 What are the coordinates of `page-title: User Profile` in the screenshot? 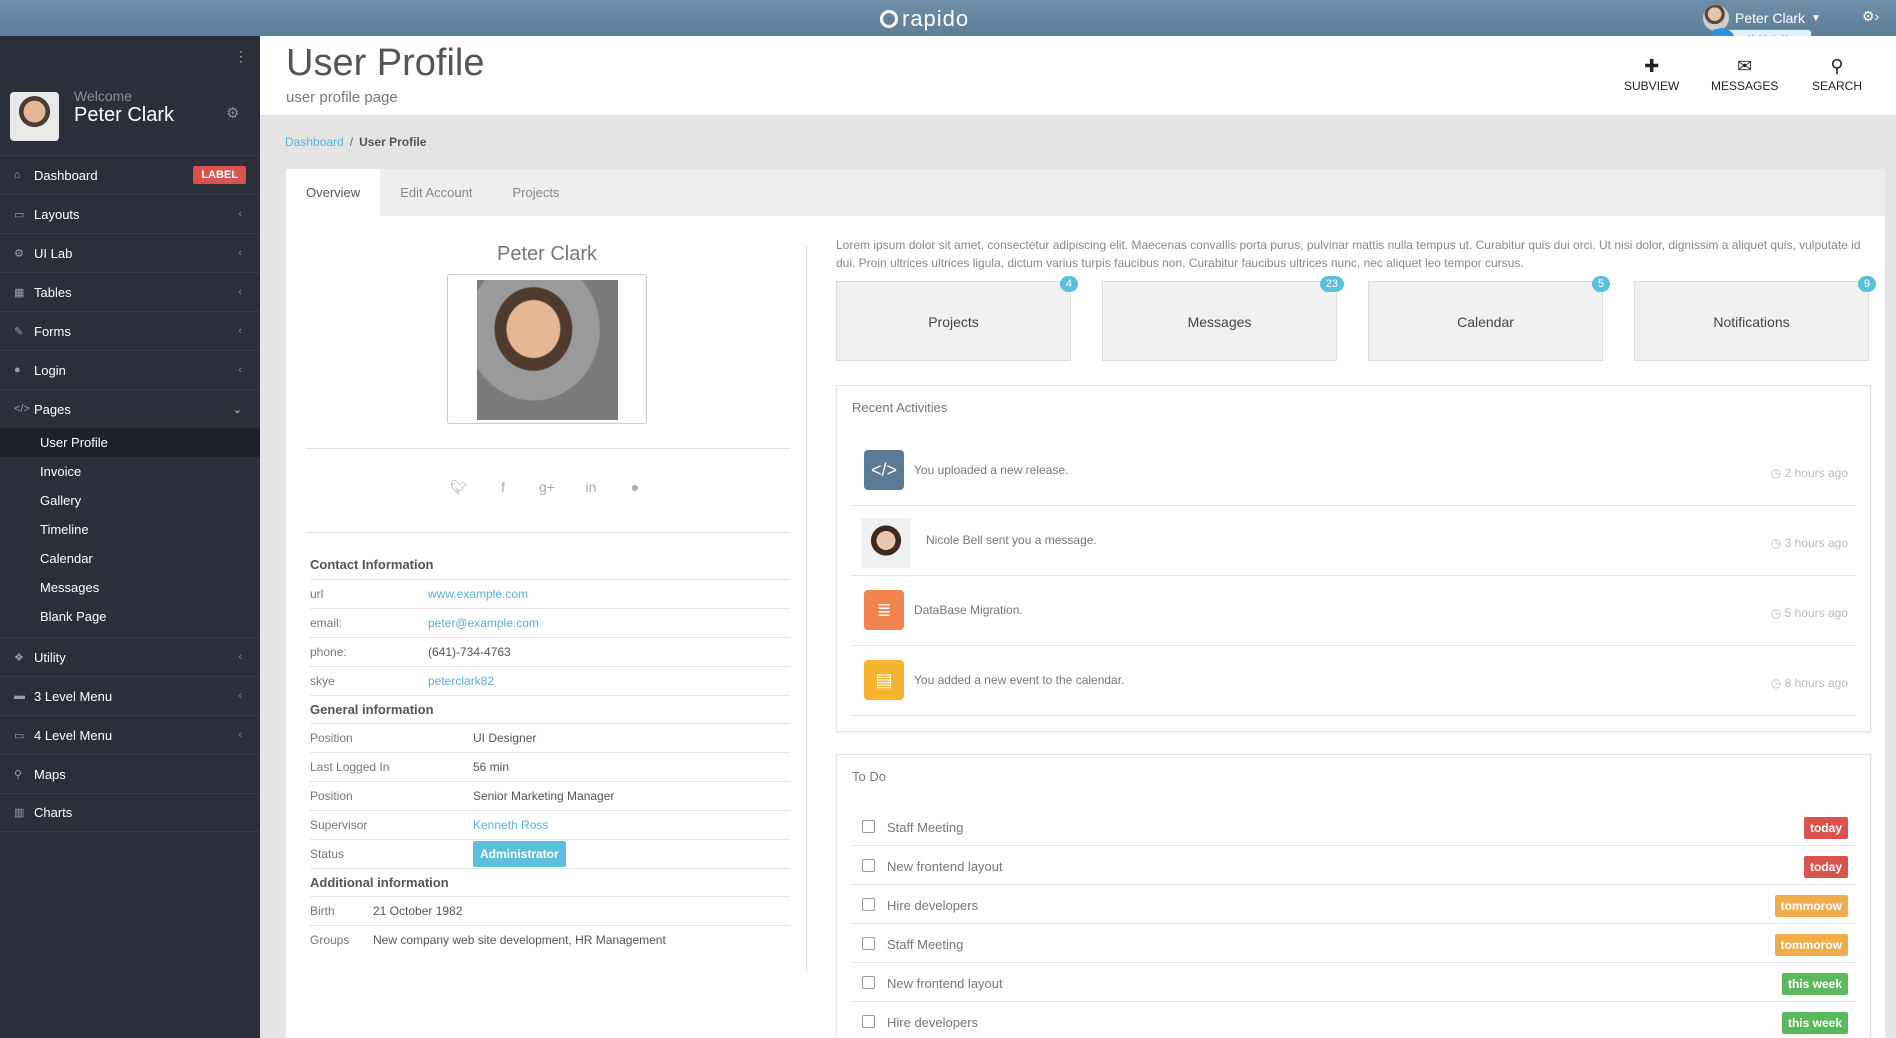 It's located at (385, 63).